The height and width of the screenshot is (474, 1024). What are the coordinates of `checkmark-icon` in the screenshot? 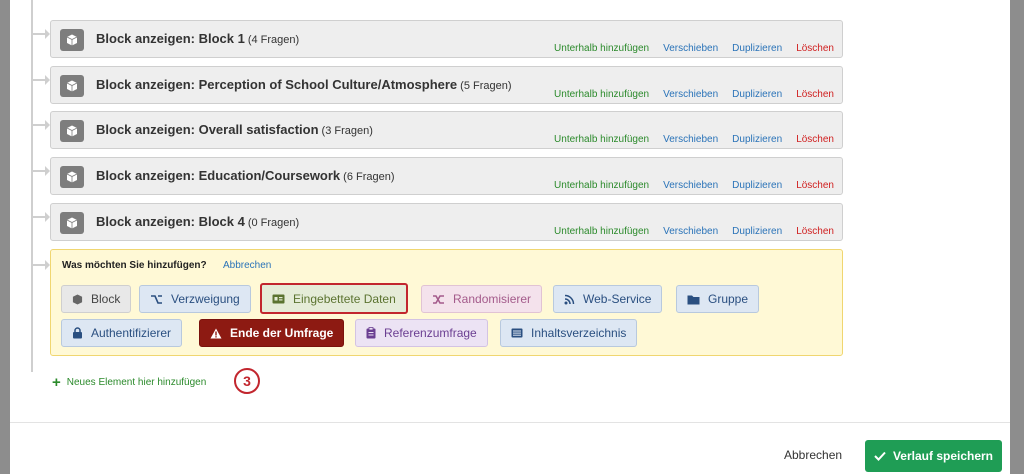 It's located at (880, 456).